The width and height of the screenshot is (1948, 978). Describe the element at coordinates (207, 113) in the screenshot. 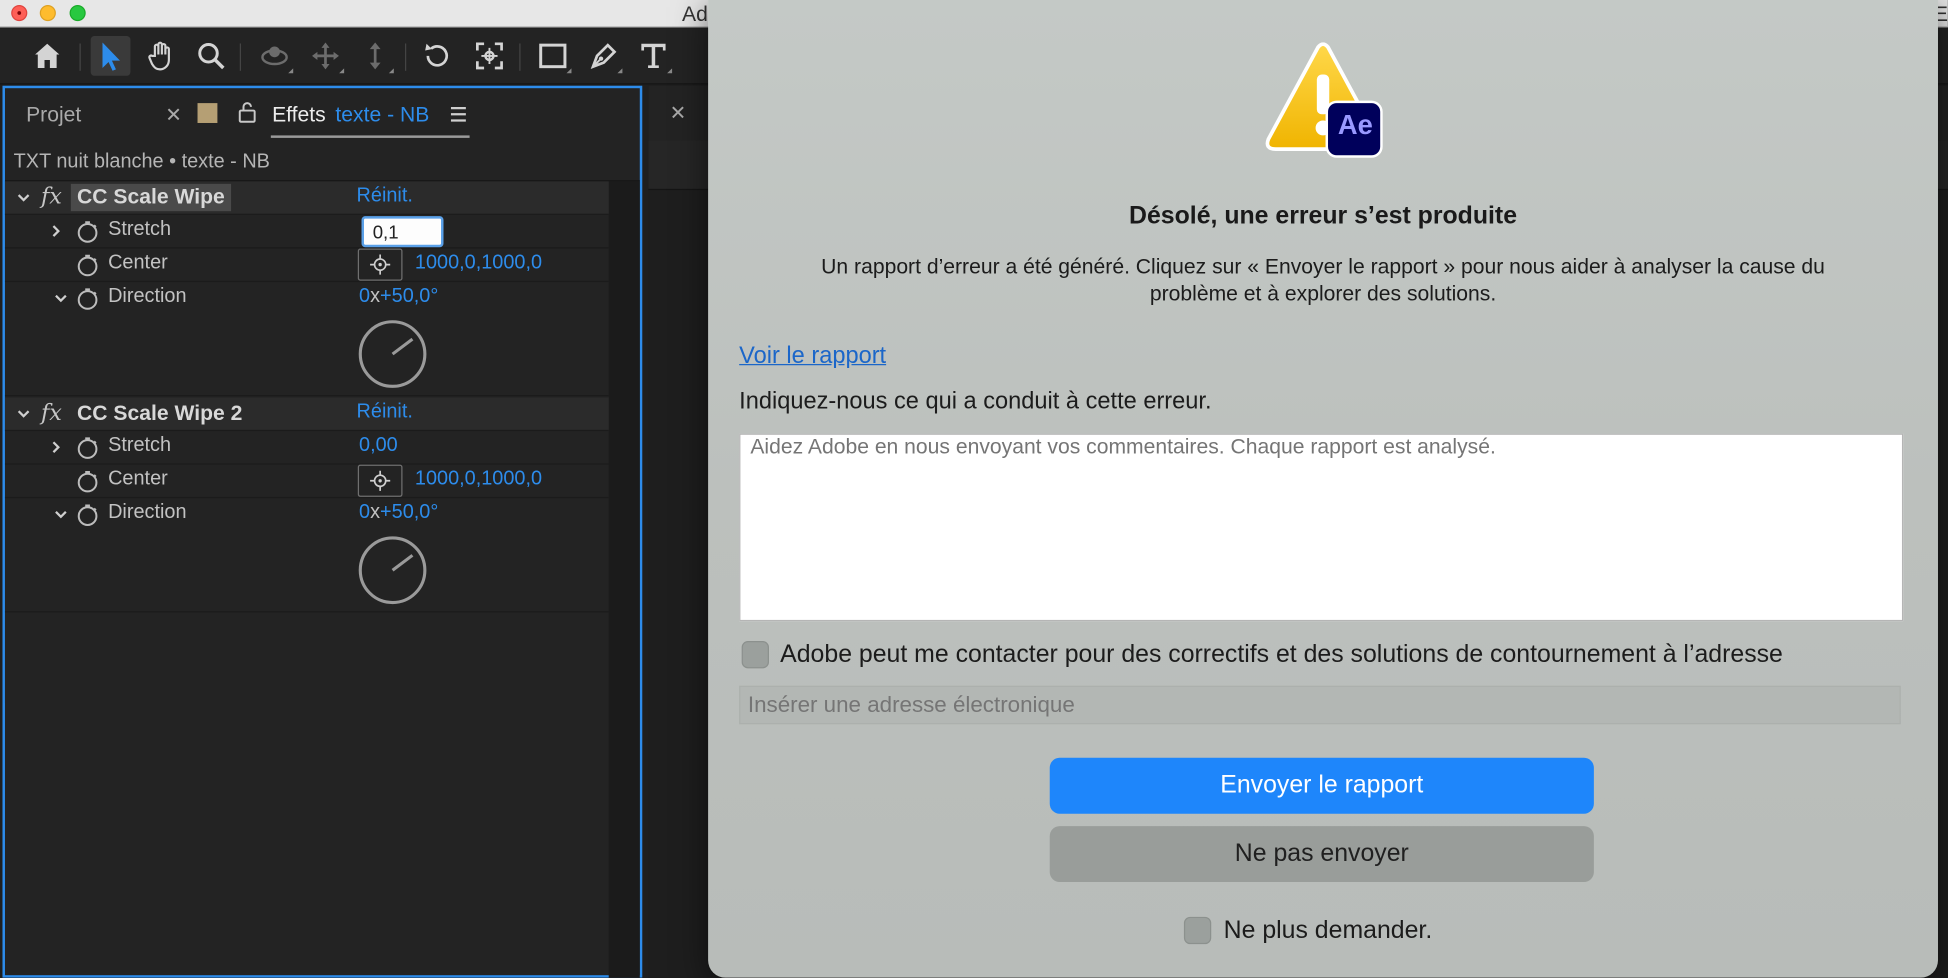

I see `label-color-swatch` at that location.